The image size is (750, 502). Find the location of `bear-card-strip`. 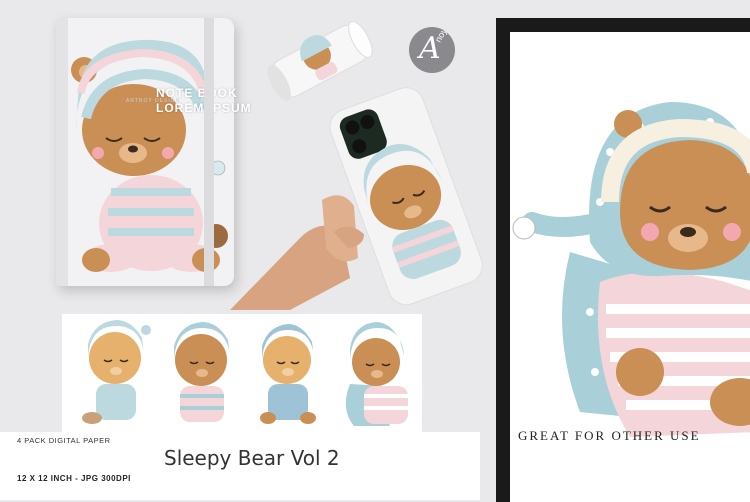

bear-card-strip is located at coordinates (242, 373).